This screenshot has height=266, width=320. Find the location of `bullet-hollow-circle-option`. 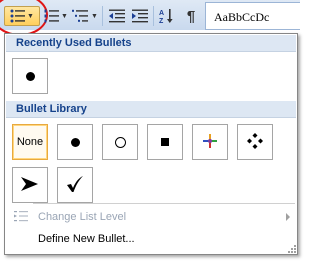

bullet-hollow-circle-option is located at coordinates (120, 142).